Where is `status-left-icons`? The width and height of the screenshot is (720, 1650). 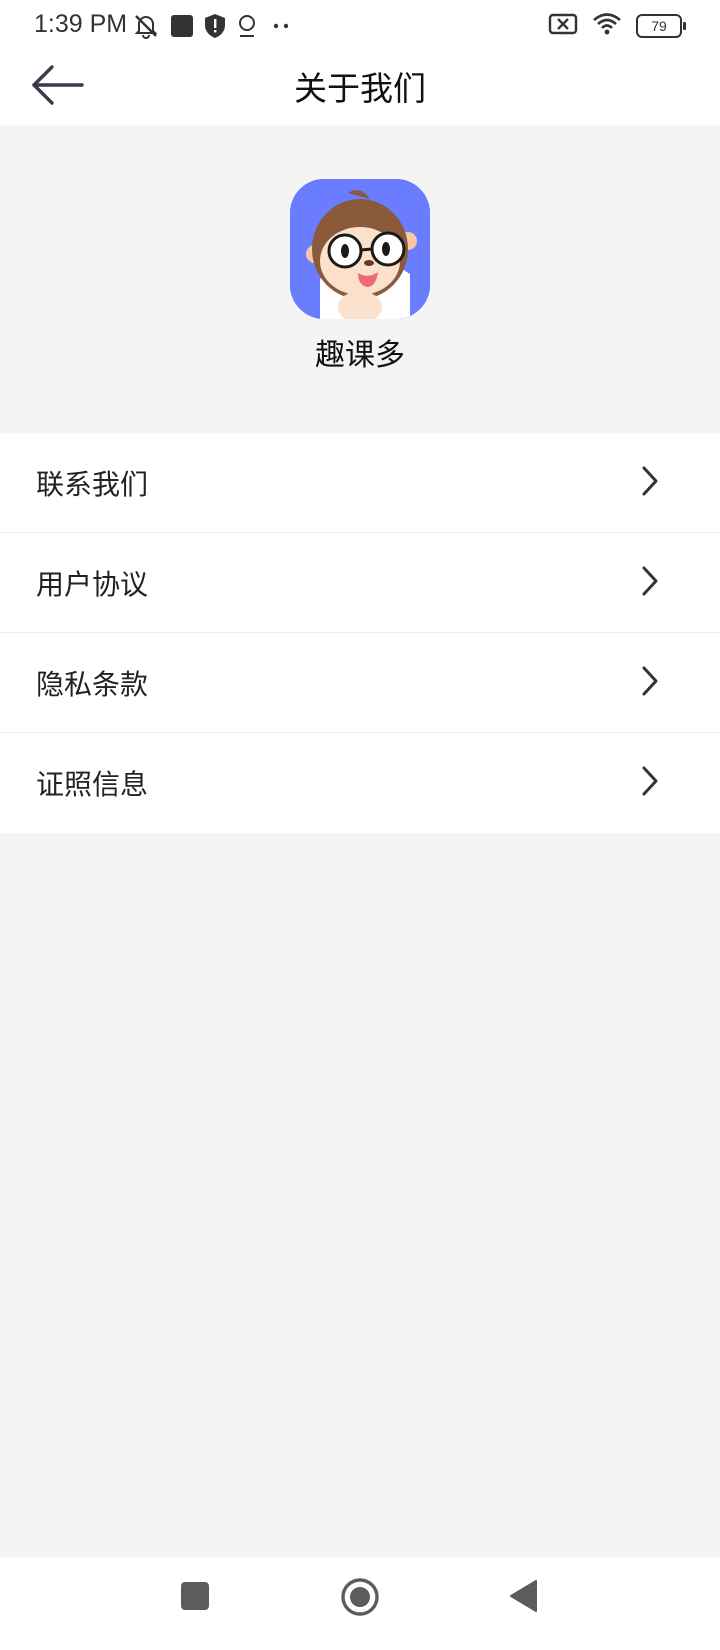
status-left-icons is located at coordinates (213, 28).